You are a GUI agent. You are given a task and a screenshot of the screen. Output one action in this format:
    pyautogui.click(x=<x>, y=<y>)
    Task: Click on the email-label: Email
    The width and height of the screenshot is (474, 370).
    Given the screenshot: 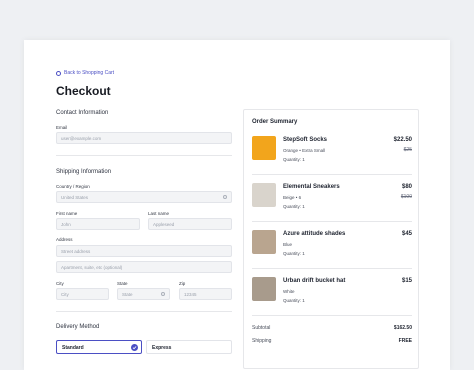 What is the action you would take?
    pyautogui.click(x=62, y=127)
    